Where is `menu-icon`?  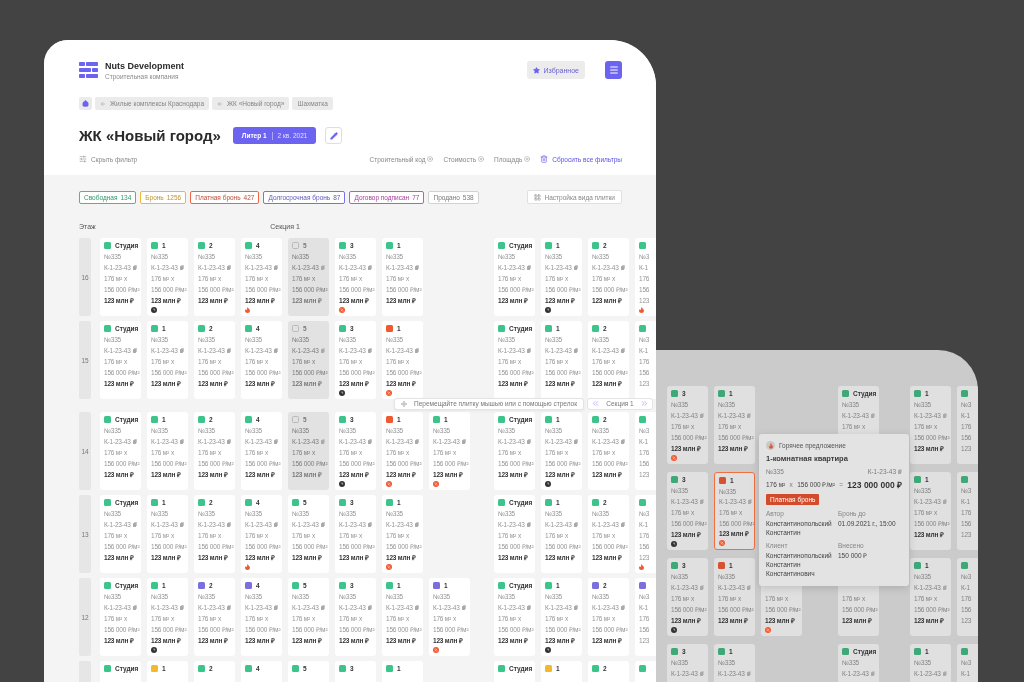
menu-icon is located at coordinates (613, 70).